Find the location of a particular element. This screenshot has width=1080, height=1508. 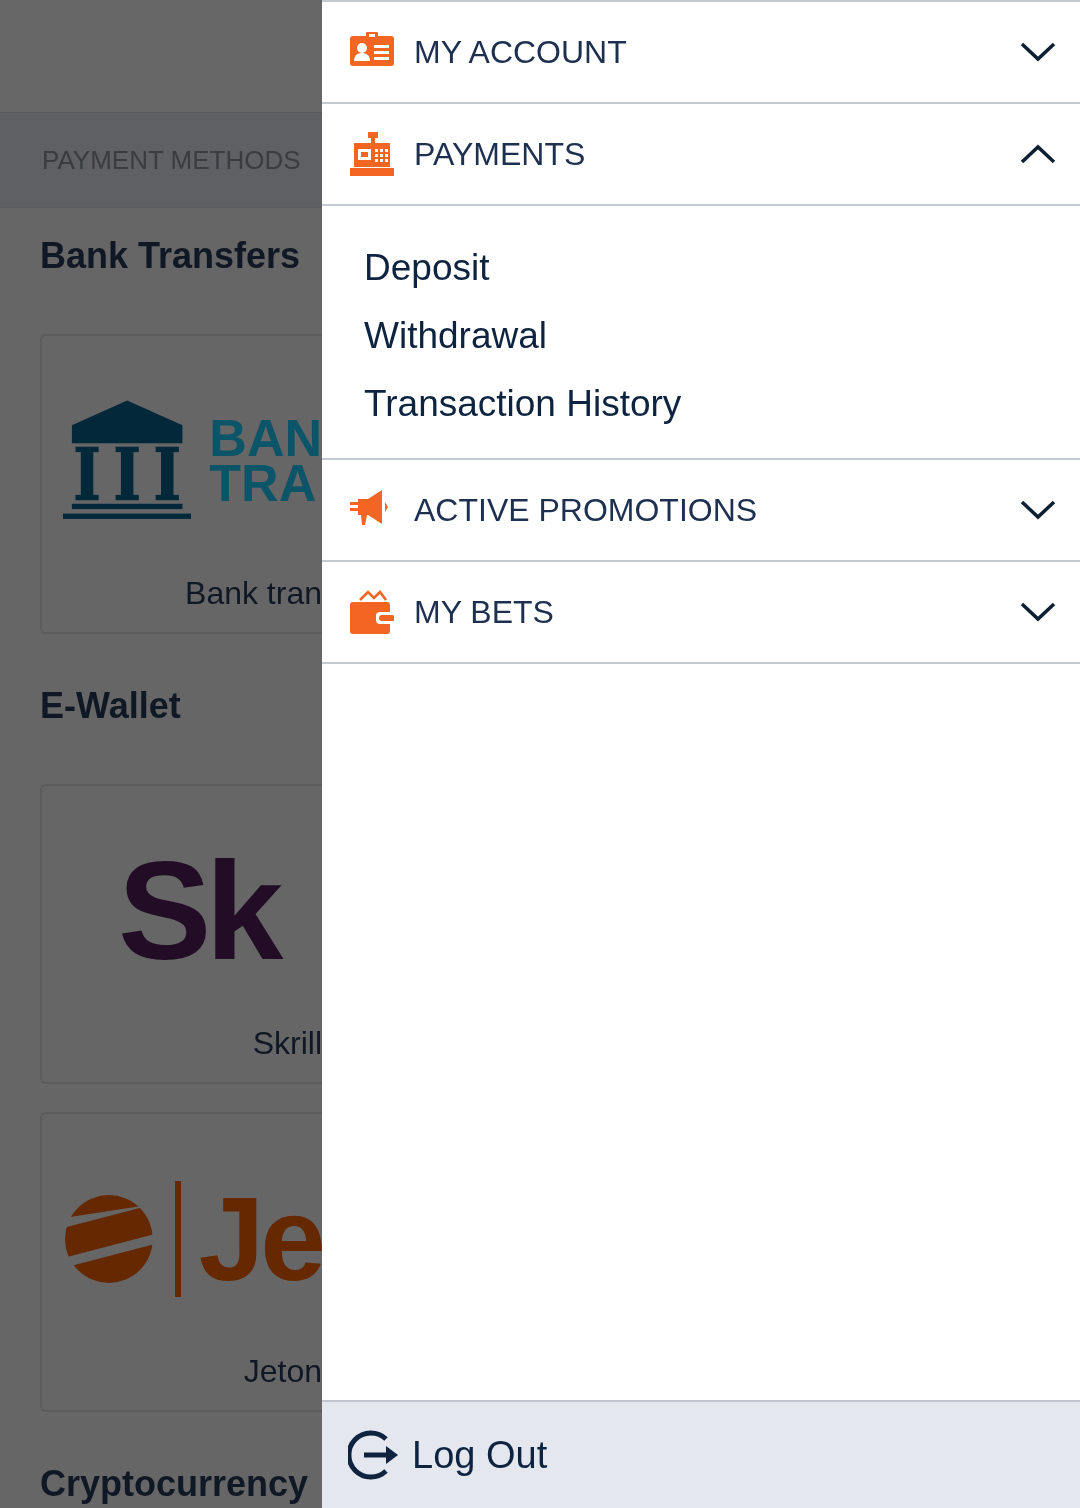

wallet-icon is located at coordinates (372, 612).